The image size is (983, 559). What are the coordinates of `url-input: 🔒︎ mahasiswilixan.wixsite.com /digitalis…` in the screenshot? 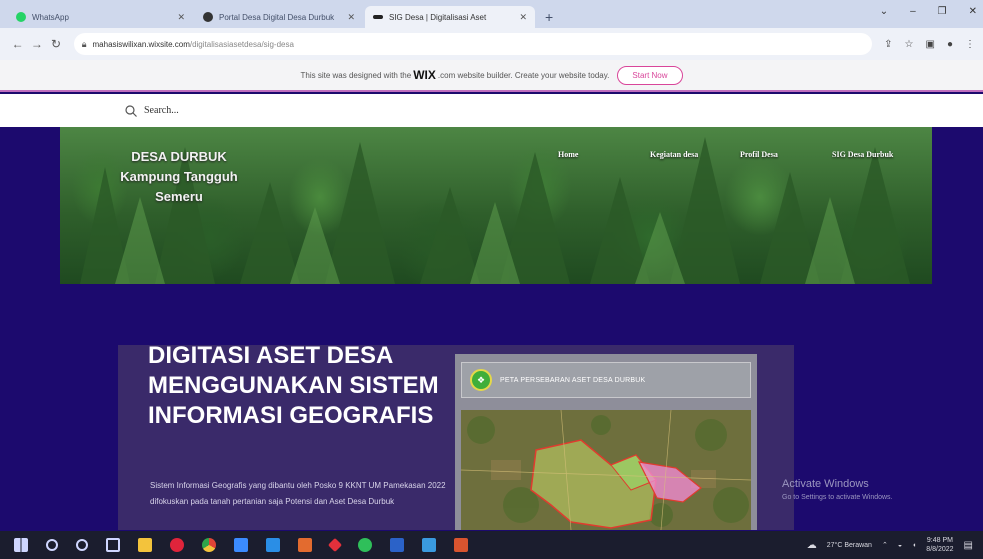 It's located at (473, 44).